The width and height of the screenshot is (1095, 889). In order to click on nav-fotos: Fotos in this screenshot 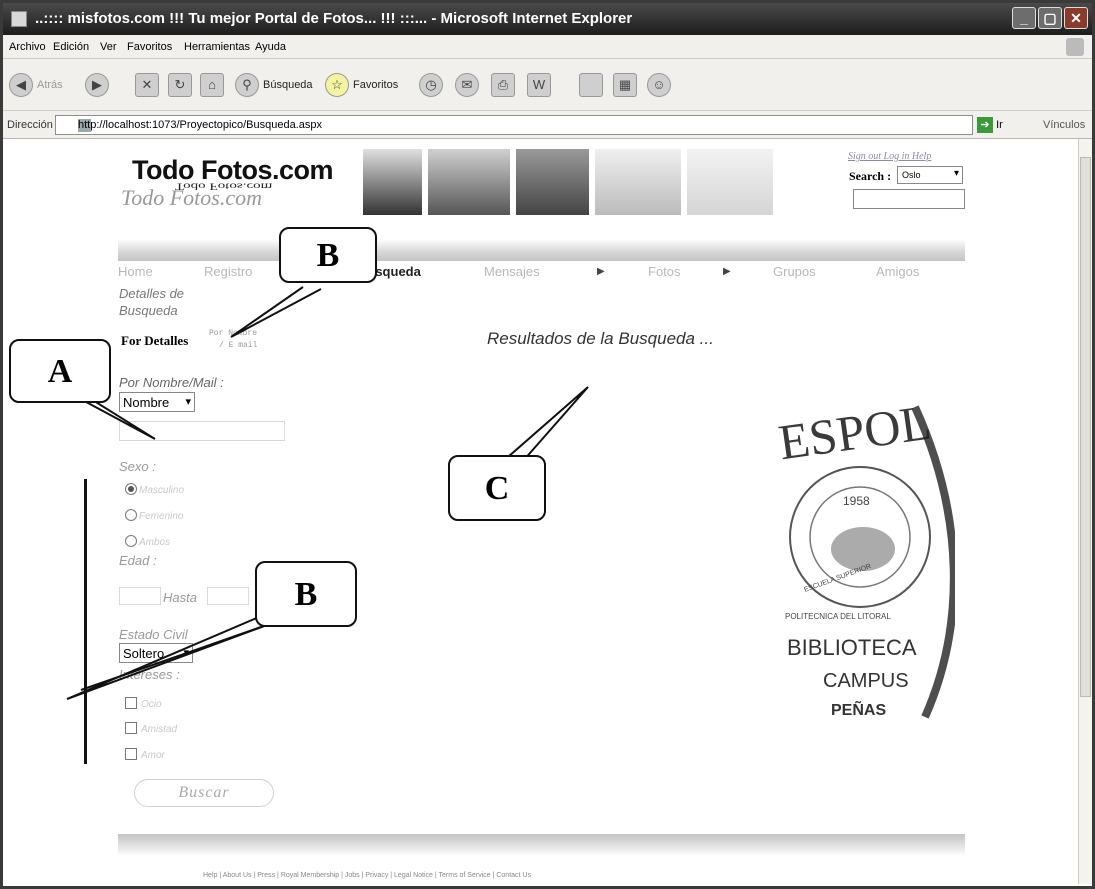, I will do `click(664, 271)`.